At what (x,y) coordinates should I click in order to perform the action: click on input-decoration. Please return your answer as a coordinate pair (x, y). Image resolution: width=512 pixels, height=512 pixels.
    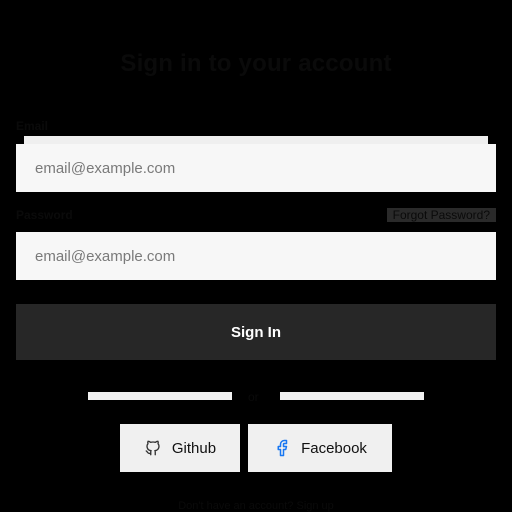
    Looking at the image, I should click on (256, 140).